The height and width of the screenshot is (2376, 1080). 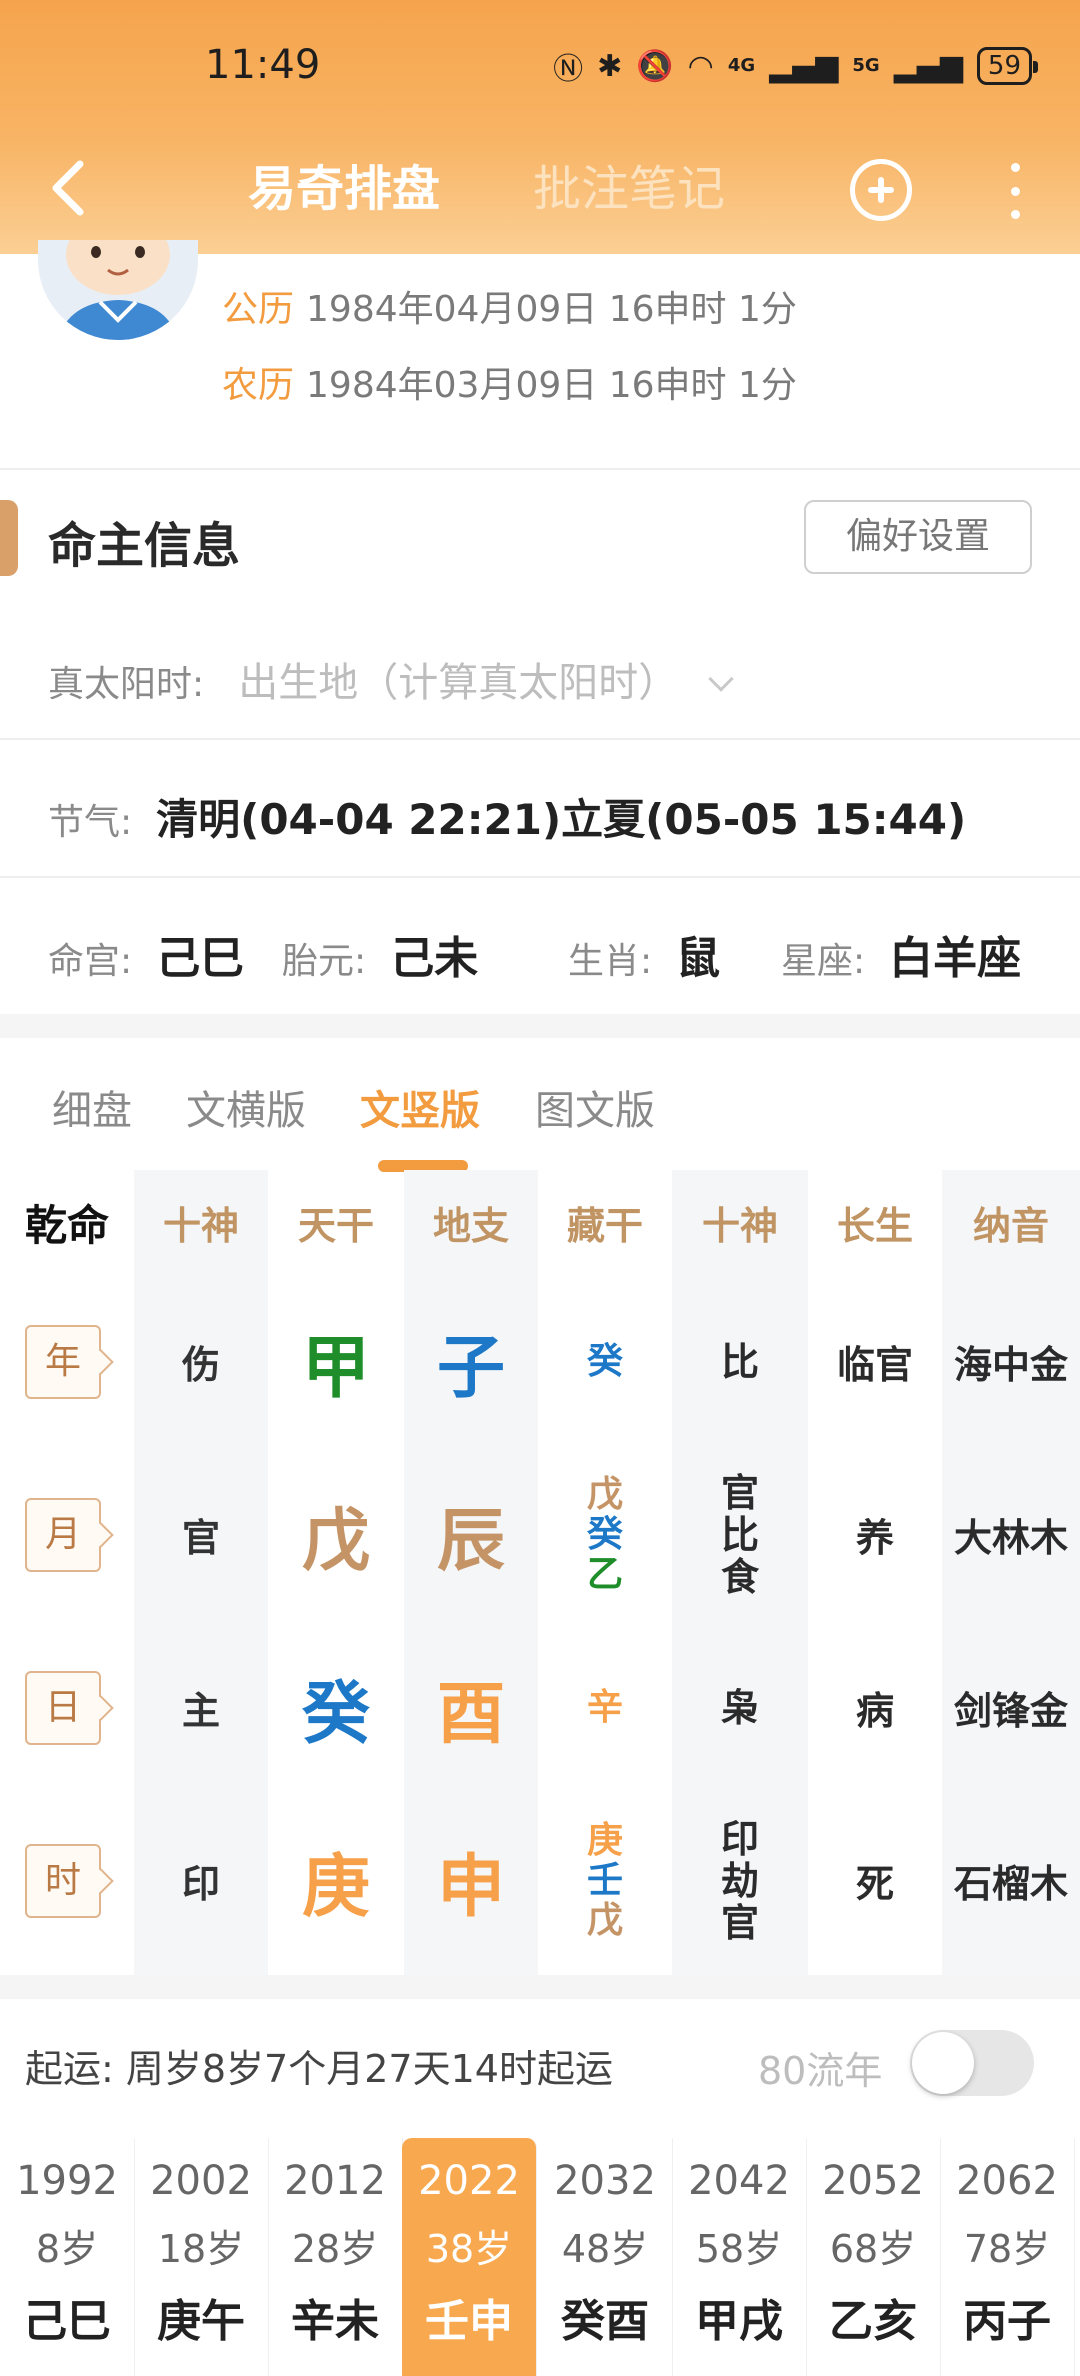 What do you see at coordinates (1007, 2257) in the screenshot?
I see `dayun-item: 2062 78岁 丙子` at bounding box center [1007, 2257].